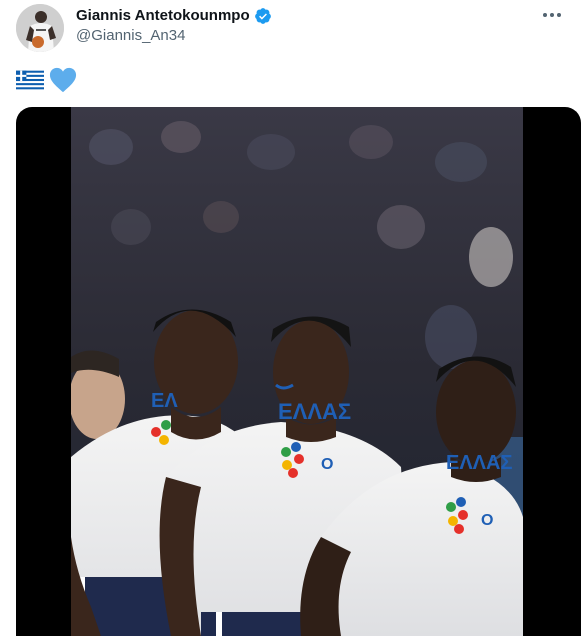 This screenshot has width=581, height=636. What do you see at coordinates (63, 80) in the screenshot?
I see `blue-heart-icon` at bounding box center [63, 80].